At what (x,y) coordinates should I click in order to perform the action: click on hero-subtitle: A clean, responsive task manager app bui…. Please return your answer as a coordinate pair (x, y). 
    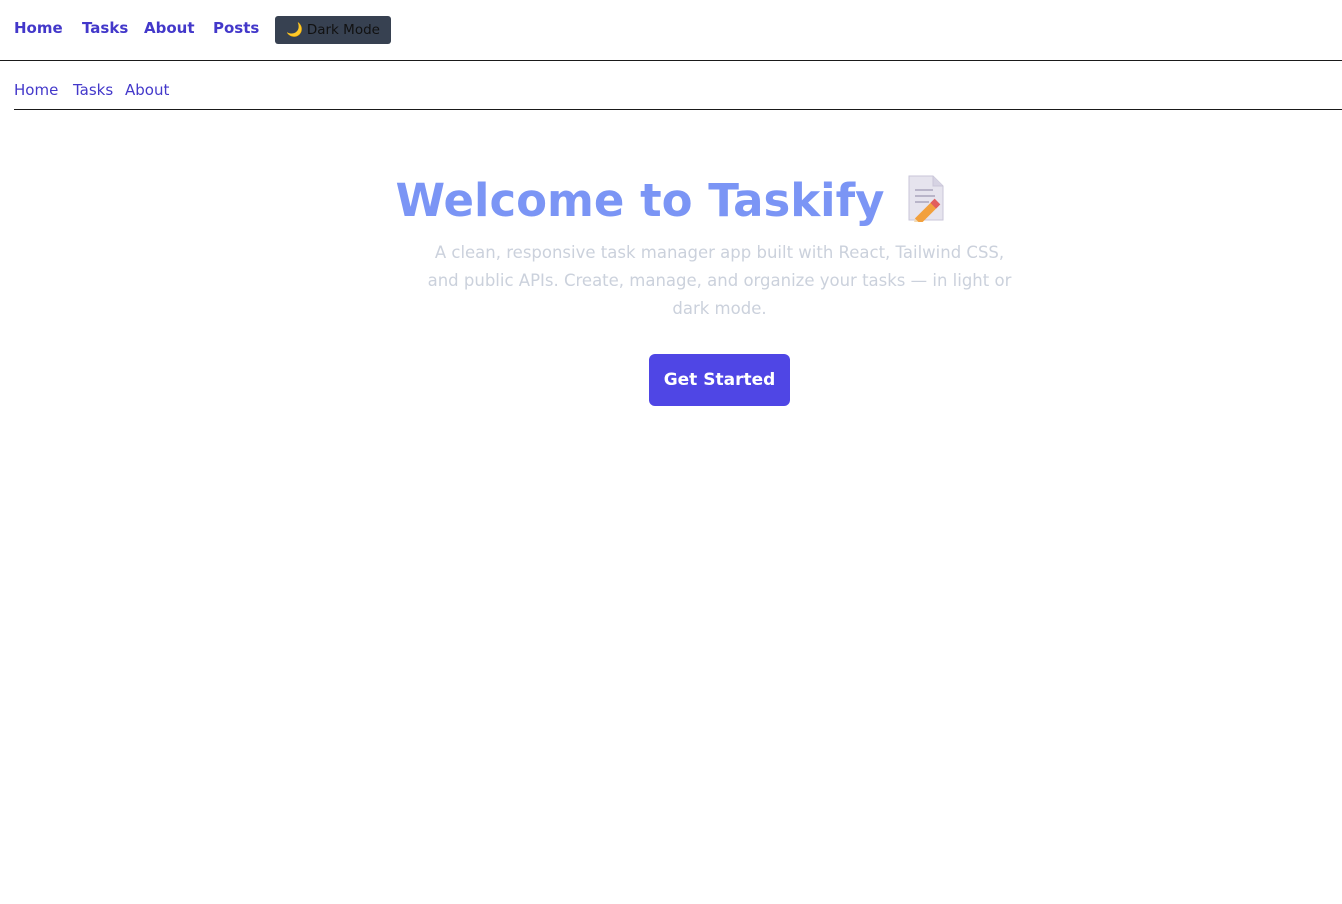
    Looking at the image, I should click on (719, 280).